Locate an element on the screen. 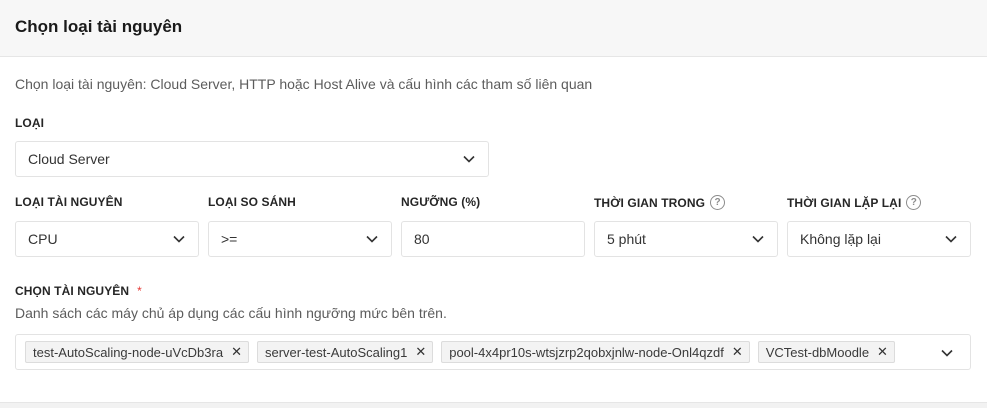  section-title: Chọn loại tài nguyên is located at coordinates (99, 26).